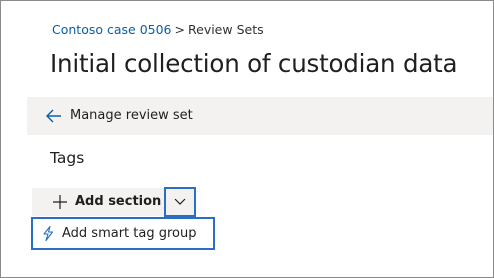  I want to click on add-section-button: Add section, so click(99, 202).